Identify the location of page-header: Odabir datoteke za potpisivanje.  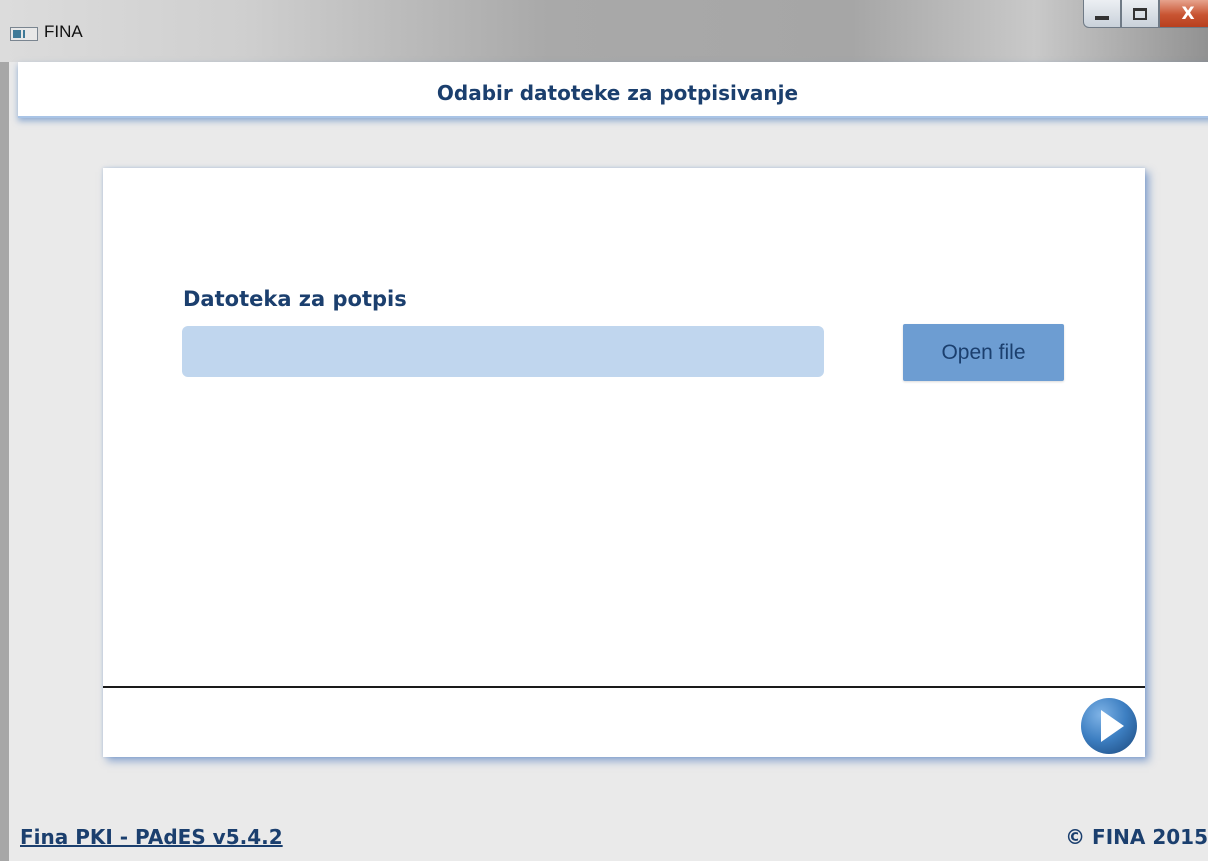
(613, 90).